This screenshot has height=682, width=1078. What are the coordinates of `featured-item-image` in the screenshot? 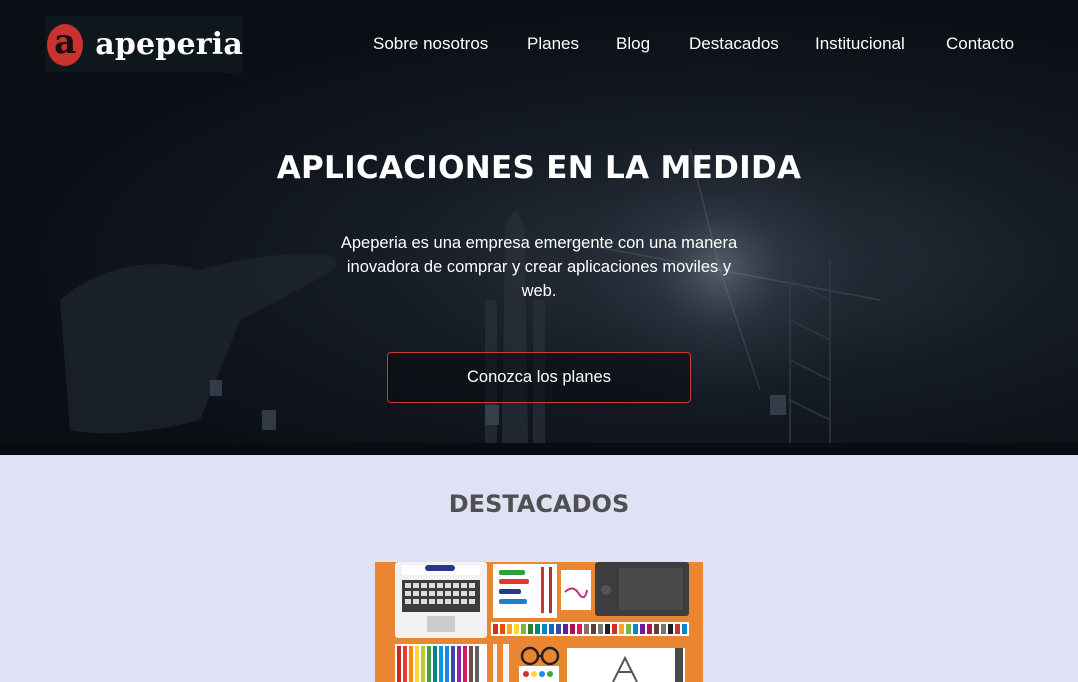 It's located at (539, 622).